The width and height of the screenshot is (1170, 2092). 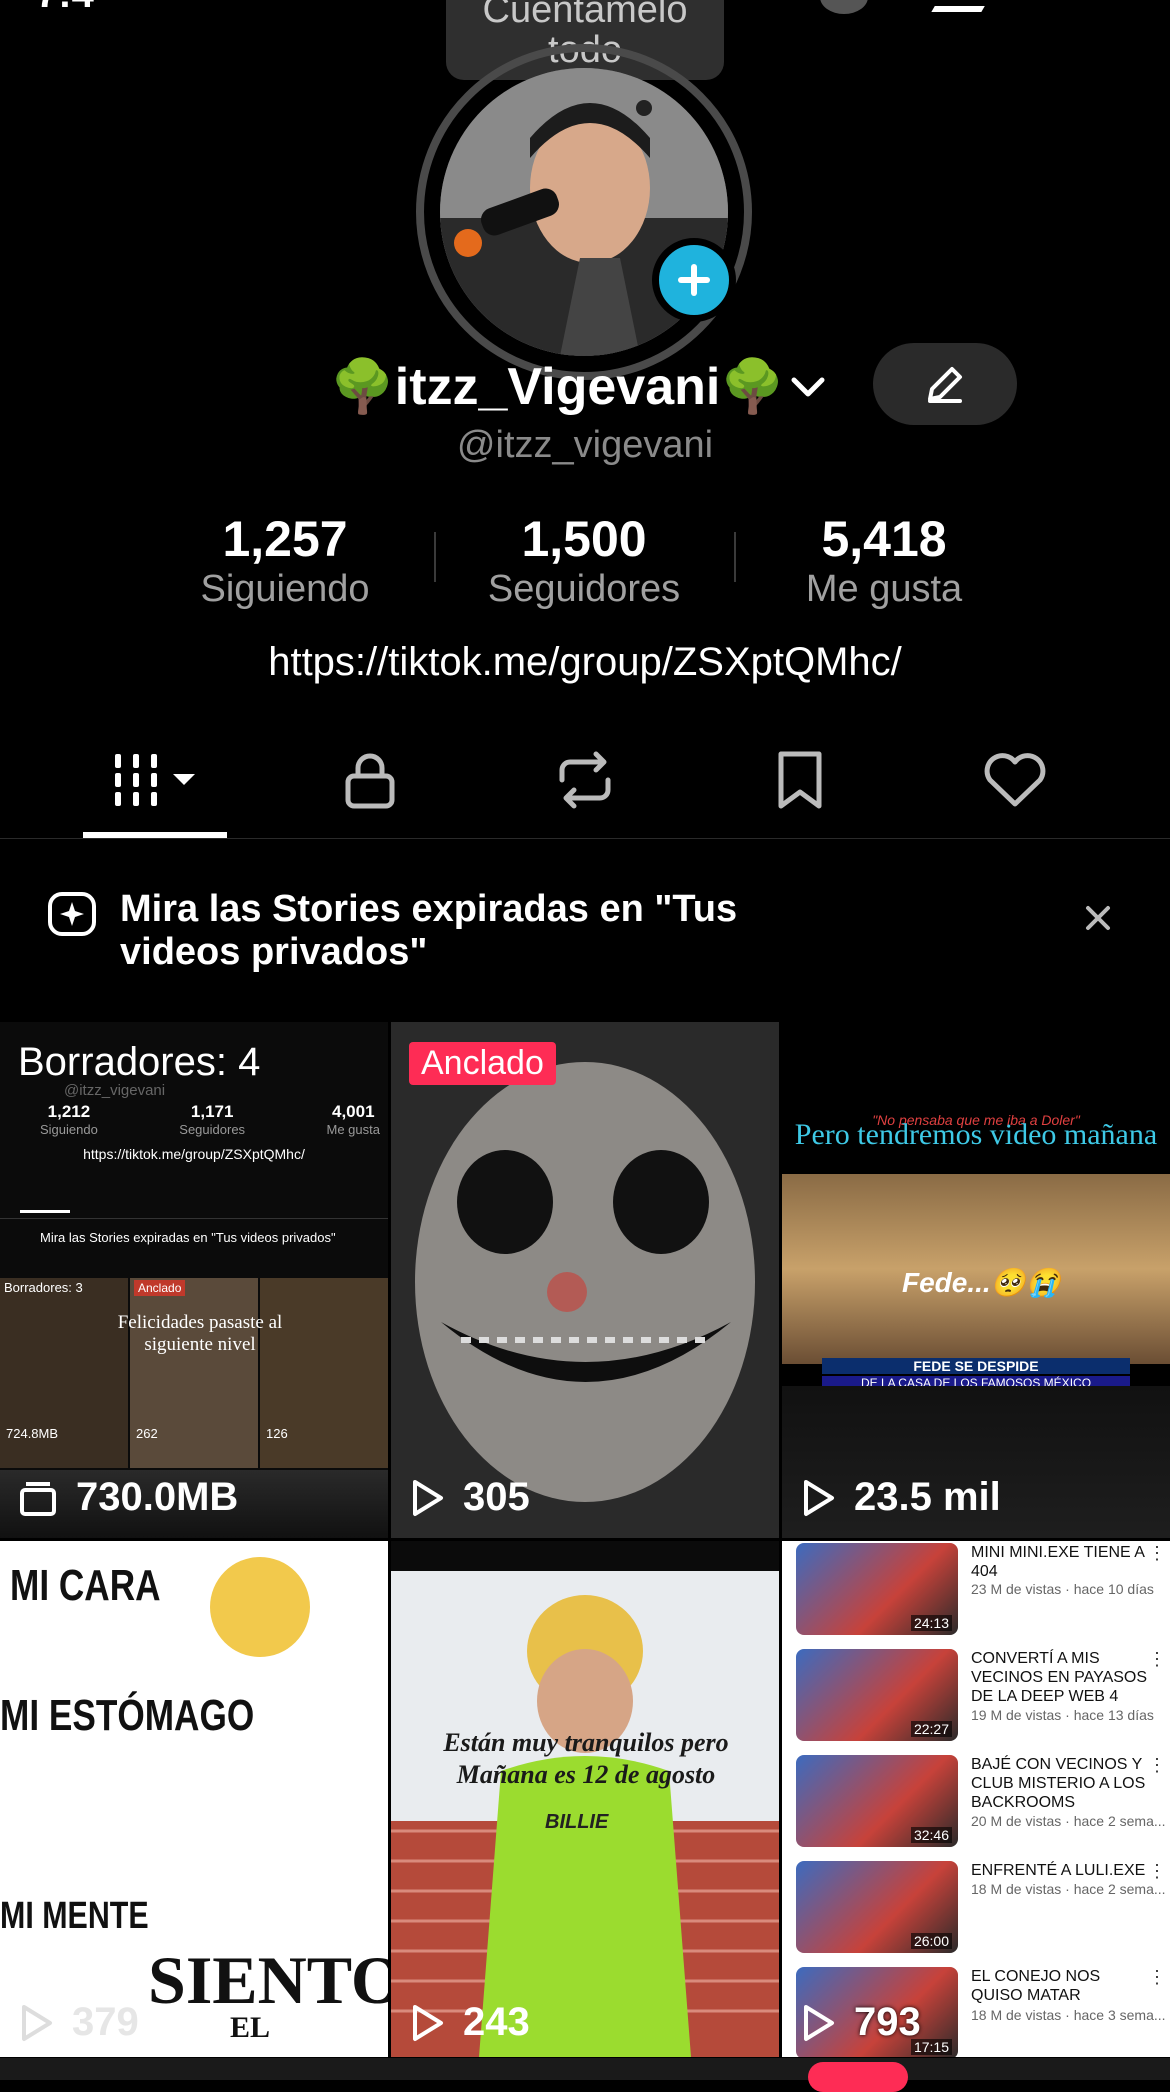 What do you see at coordinates (482, 1063) in the screenshot?
I see `pinned-badge: Anclado` at bounding box center [482, 1063].